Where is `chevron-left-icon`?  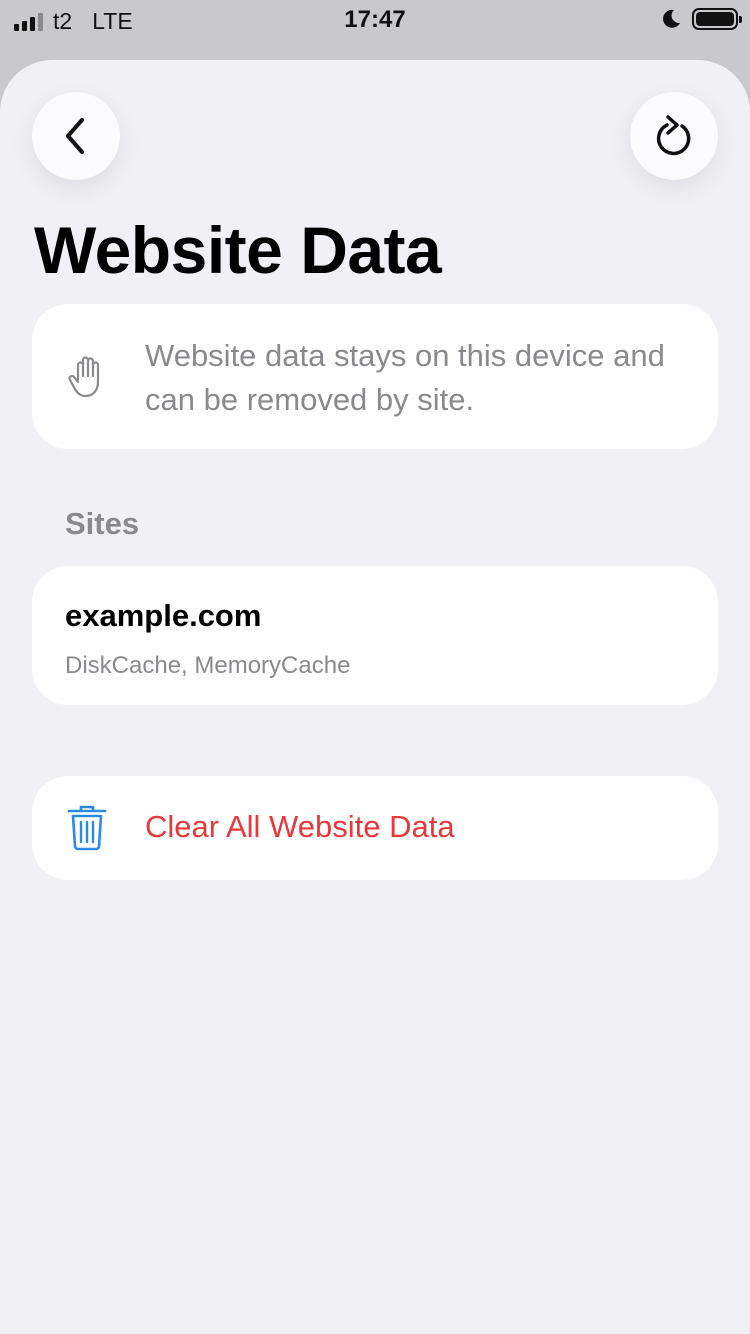
chevron-left-icon is located at coordinates (75, 136).